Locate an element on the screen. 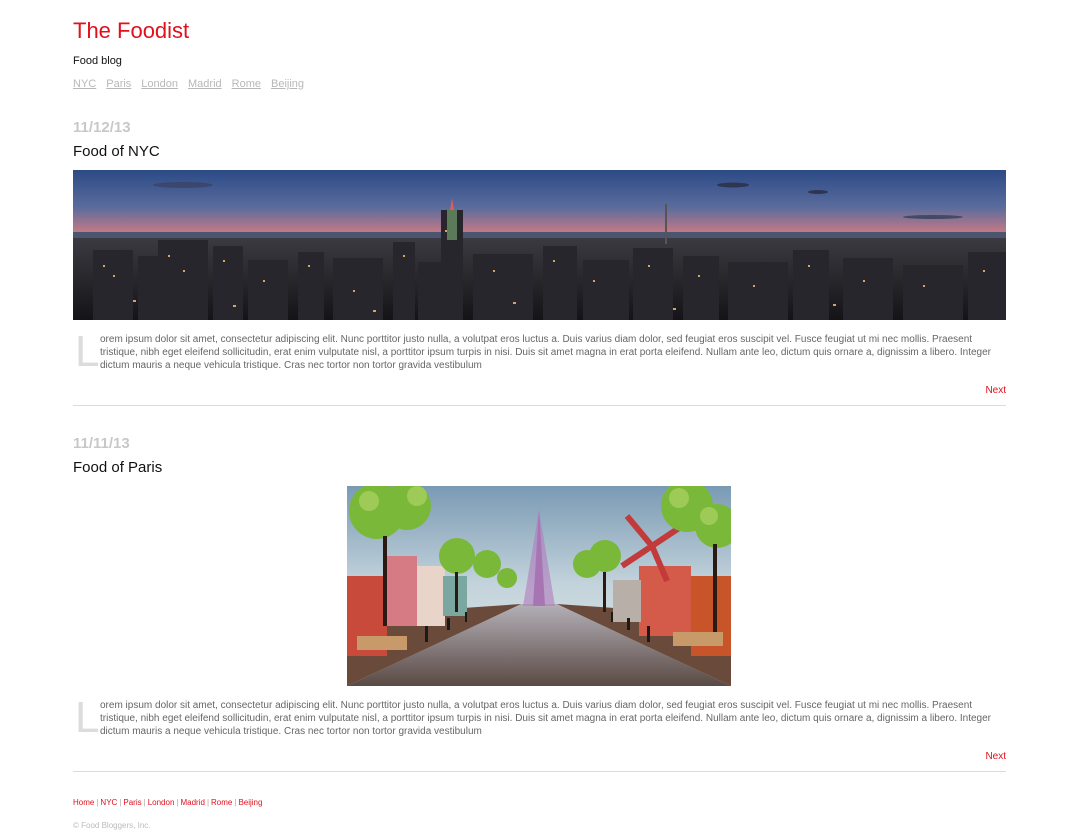 This screenshot has height=839, width=1070. footer-link-beijing: Beijing is located at coordinates (250, 802).